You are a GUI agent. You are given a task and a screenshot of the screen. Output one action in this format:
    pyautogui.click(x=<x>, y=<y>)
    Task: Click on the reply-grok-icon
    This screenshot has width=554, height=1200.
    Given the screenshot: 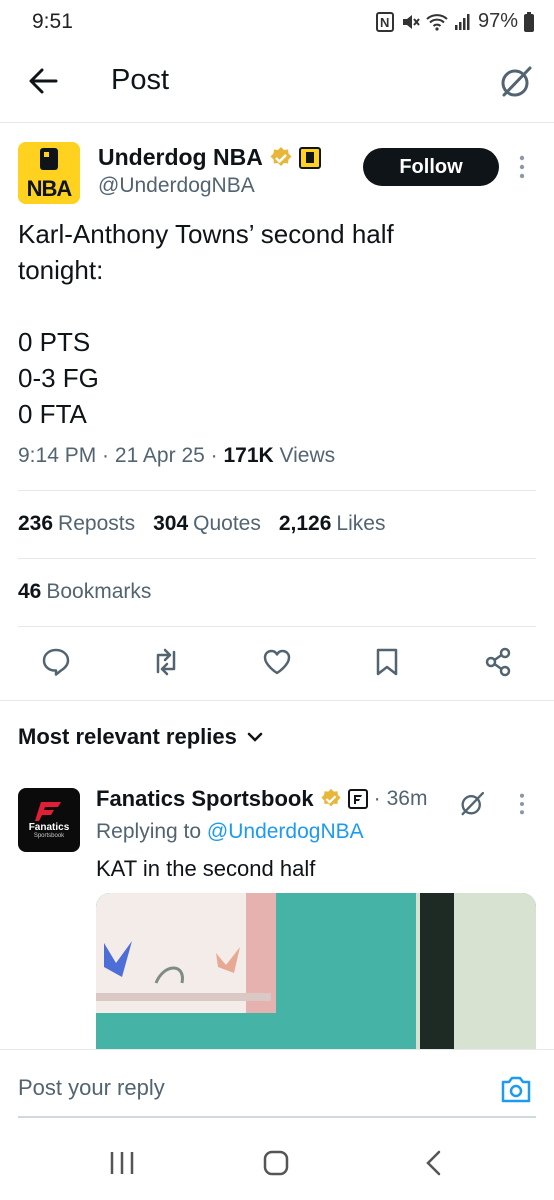 What is the action you would take?
    pyautogui.click(x=472, y=804)
    